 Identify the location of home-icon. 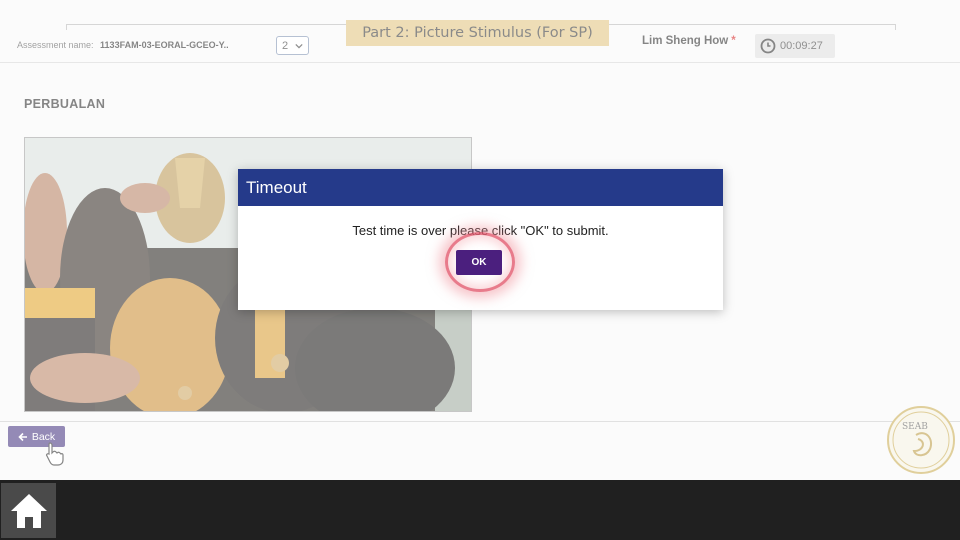
(28, 510).